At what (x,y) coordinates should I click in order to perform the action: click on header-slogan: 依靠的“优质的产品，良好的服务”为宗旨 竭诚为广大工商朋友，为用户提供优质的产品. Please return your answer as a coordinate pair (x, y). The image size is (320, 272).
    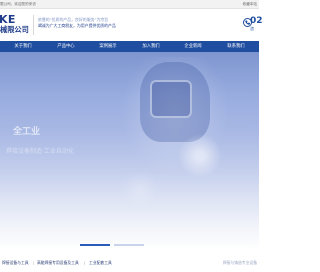
    Looking at the image, I should click on (77, 23).